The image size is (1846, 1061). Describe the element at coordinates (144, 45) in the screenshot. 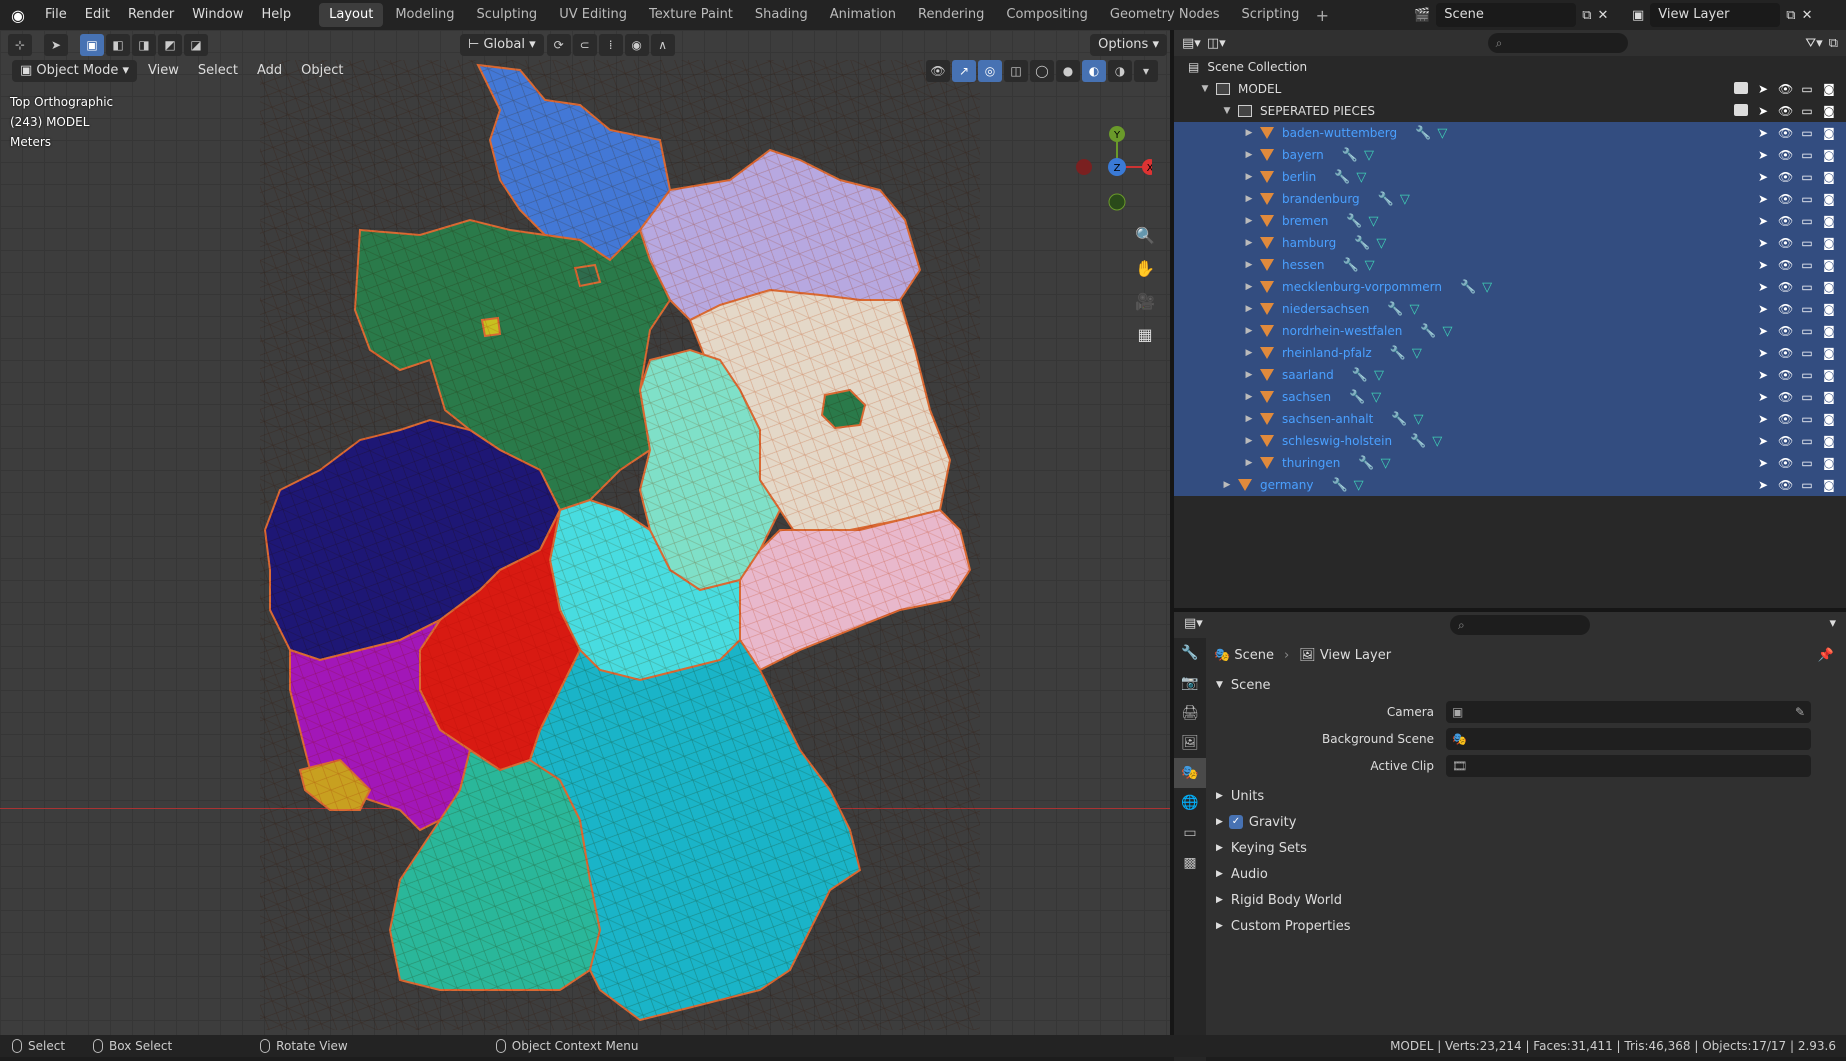

I see `select-subtract-icon: ◨` at that location.